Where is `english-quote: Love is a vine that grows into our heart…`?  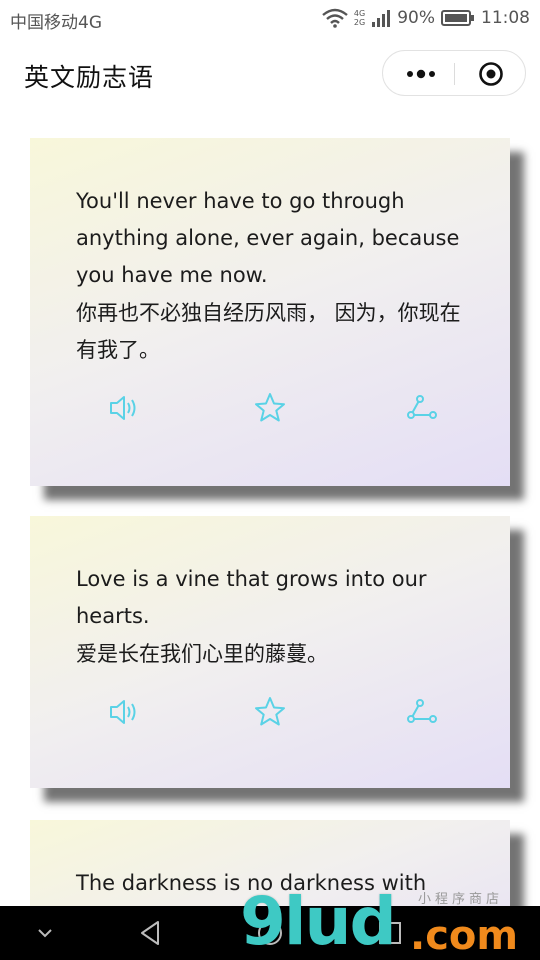
english-quote: Love is a vine that grows into our heart… is located at coordinates (251, 597).